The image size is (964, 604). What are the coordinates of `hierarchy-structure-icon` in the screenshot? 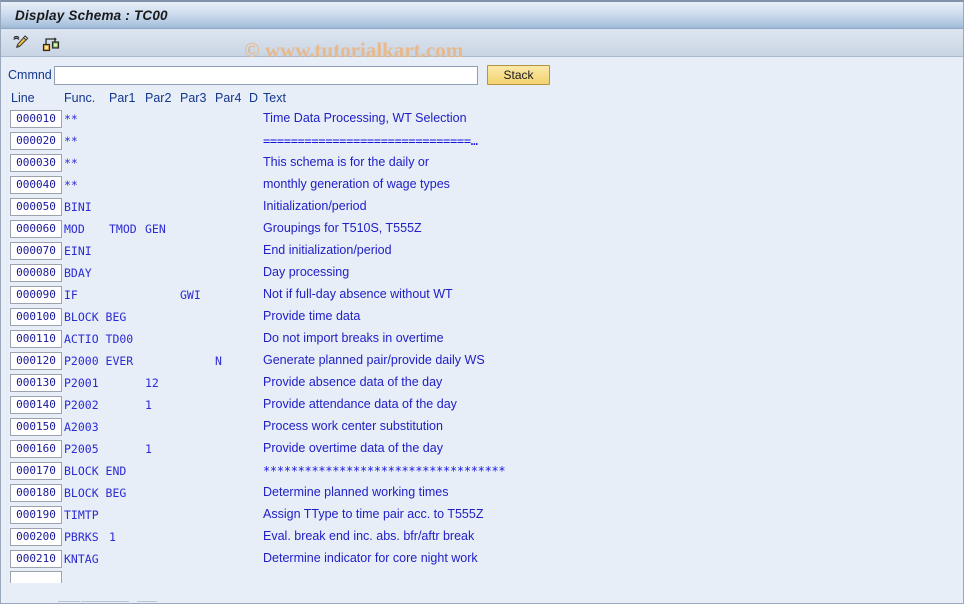 It's located at (51, 43).